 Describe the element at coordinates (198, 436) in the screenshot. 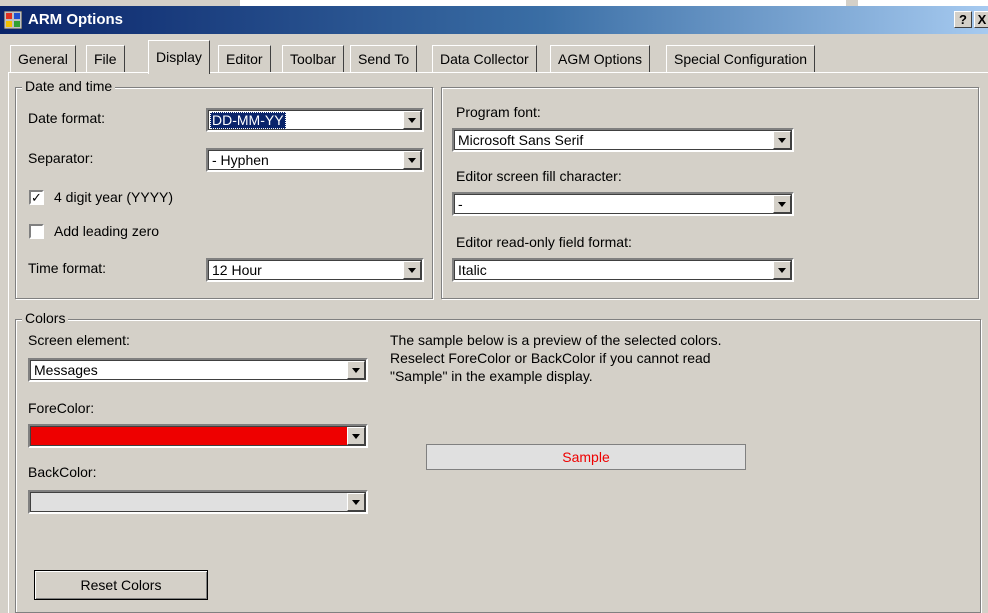

I see `forecolor-combo` at that location.